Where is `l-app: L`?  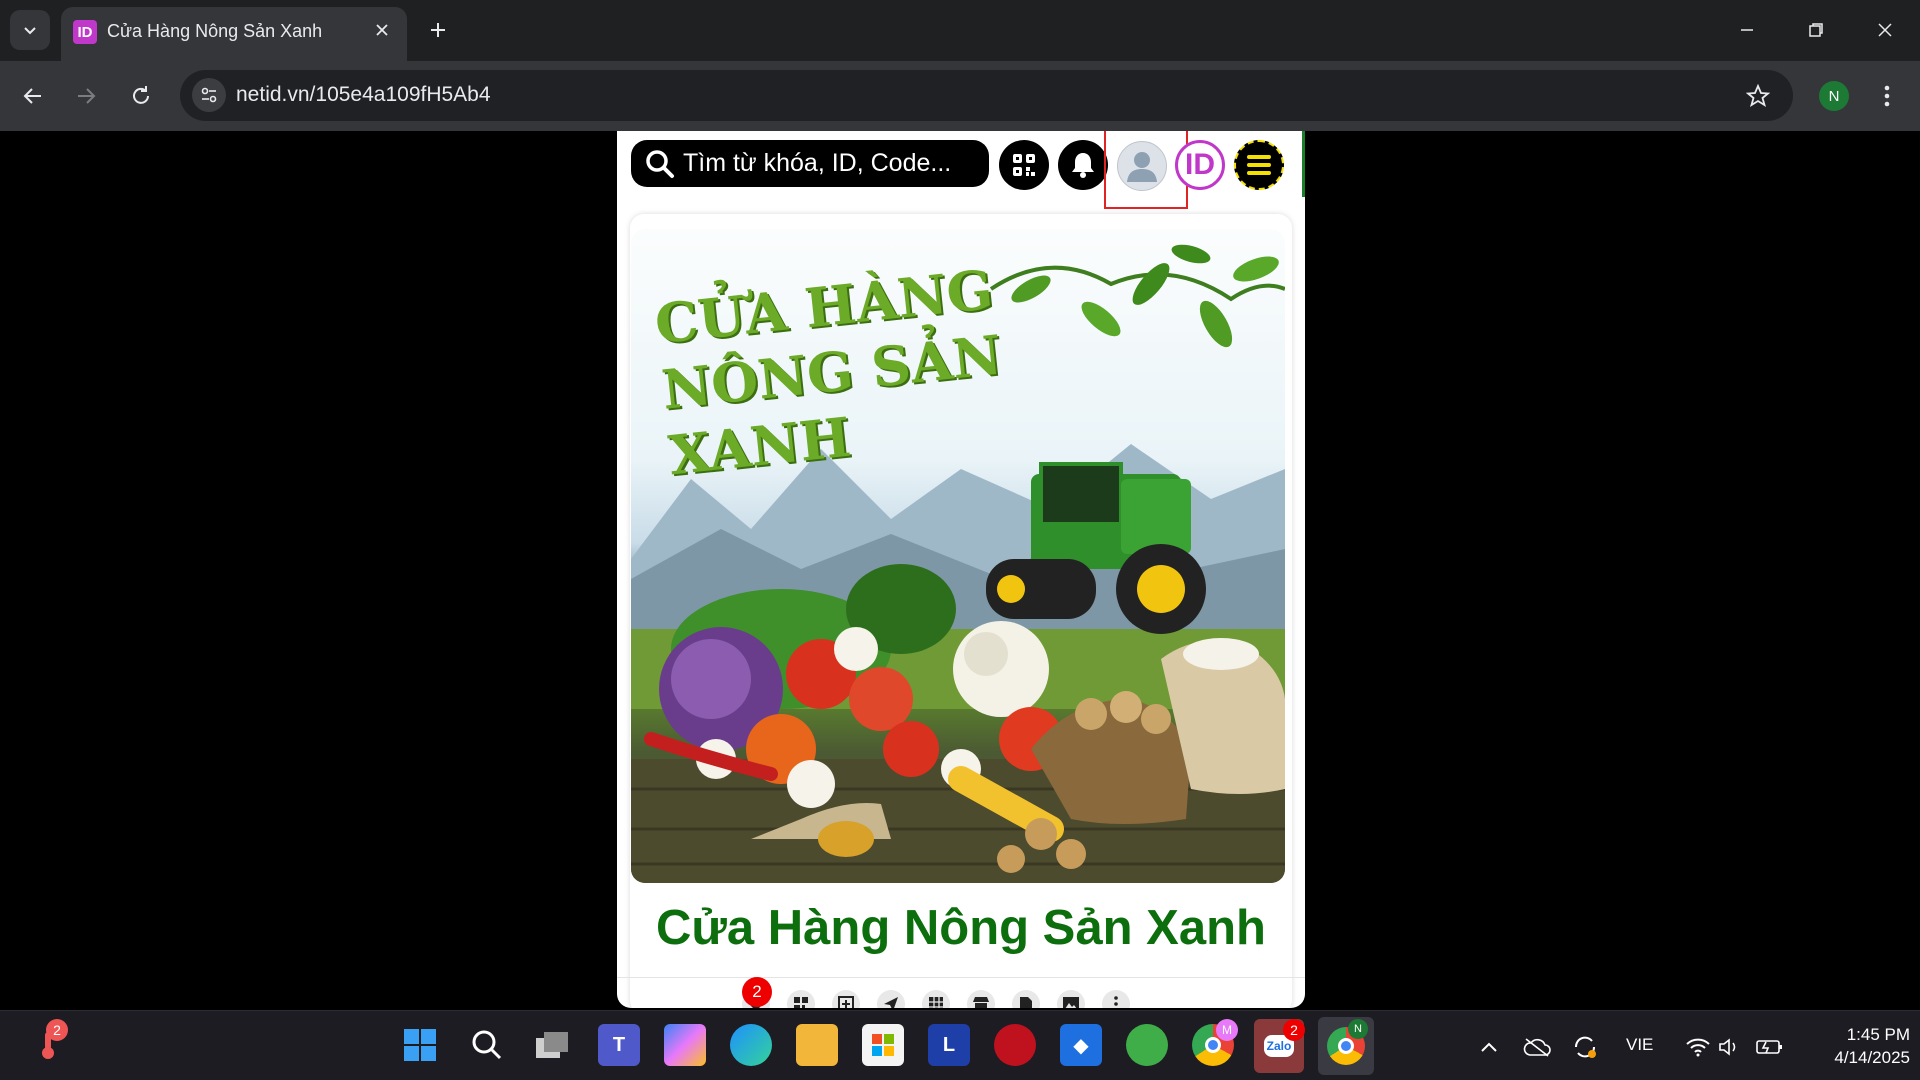 l-app: L is located at coordinates (949, 1045).